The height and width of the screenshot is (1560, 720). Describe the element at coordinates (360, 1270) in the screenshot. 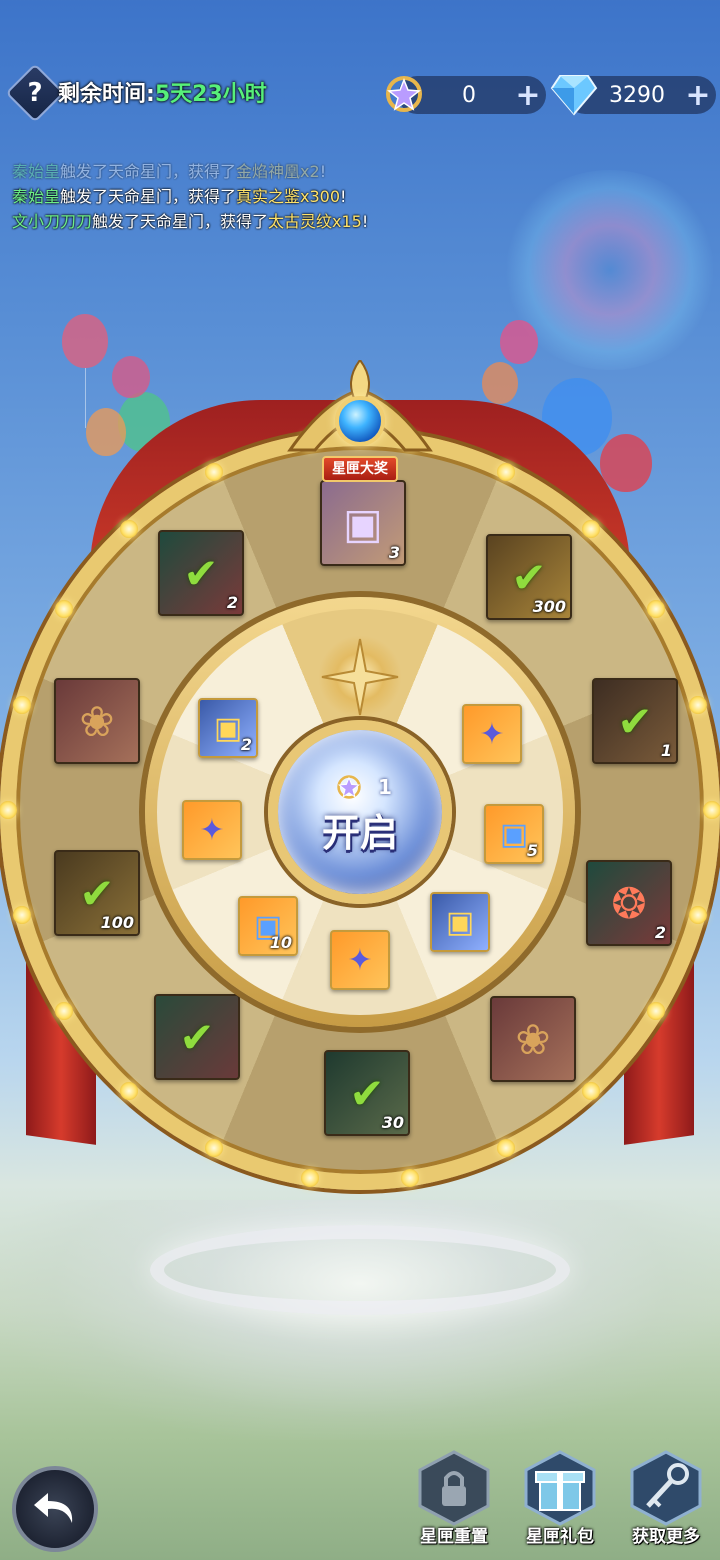

I see `stadium-ring` at that location.